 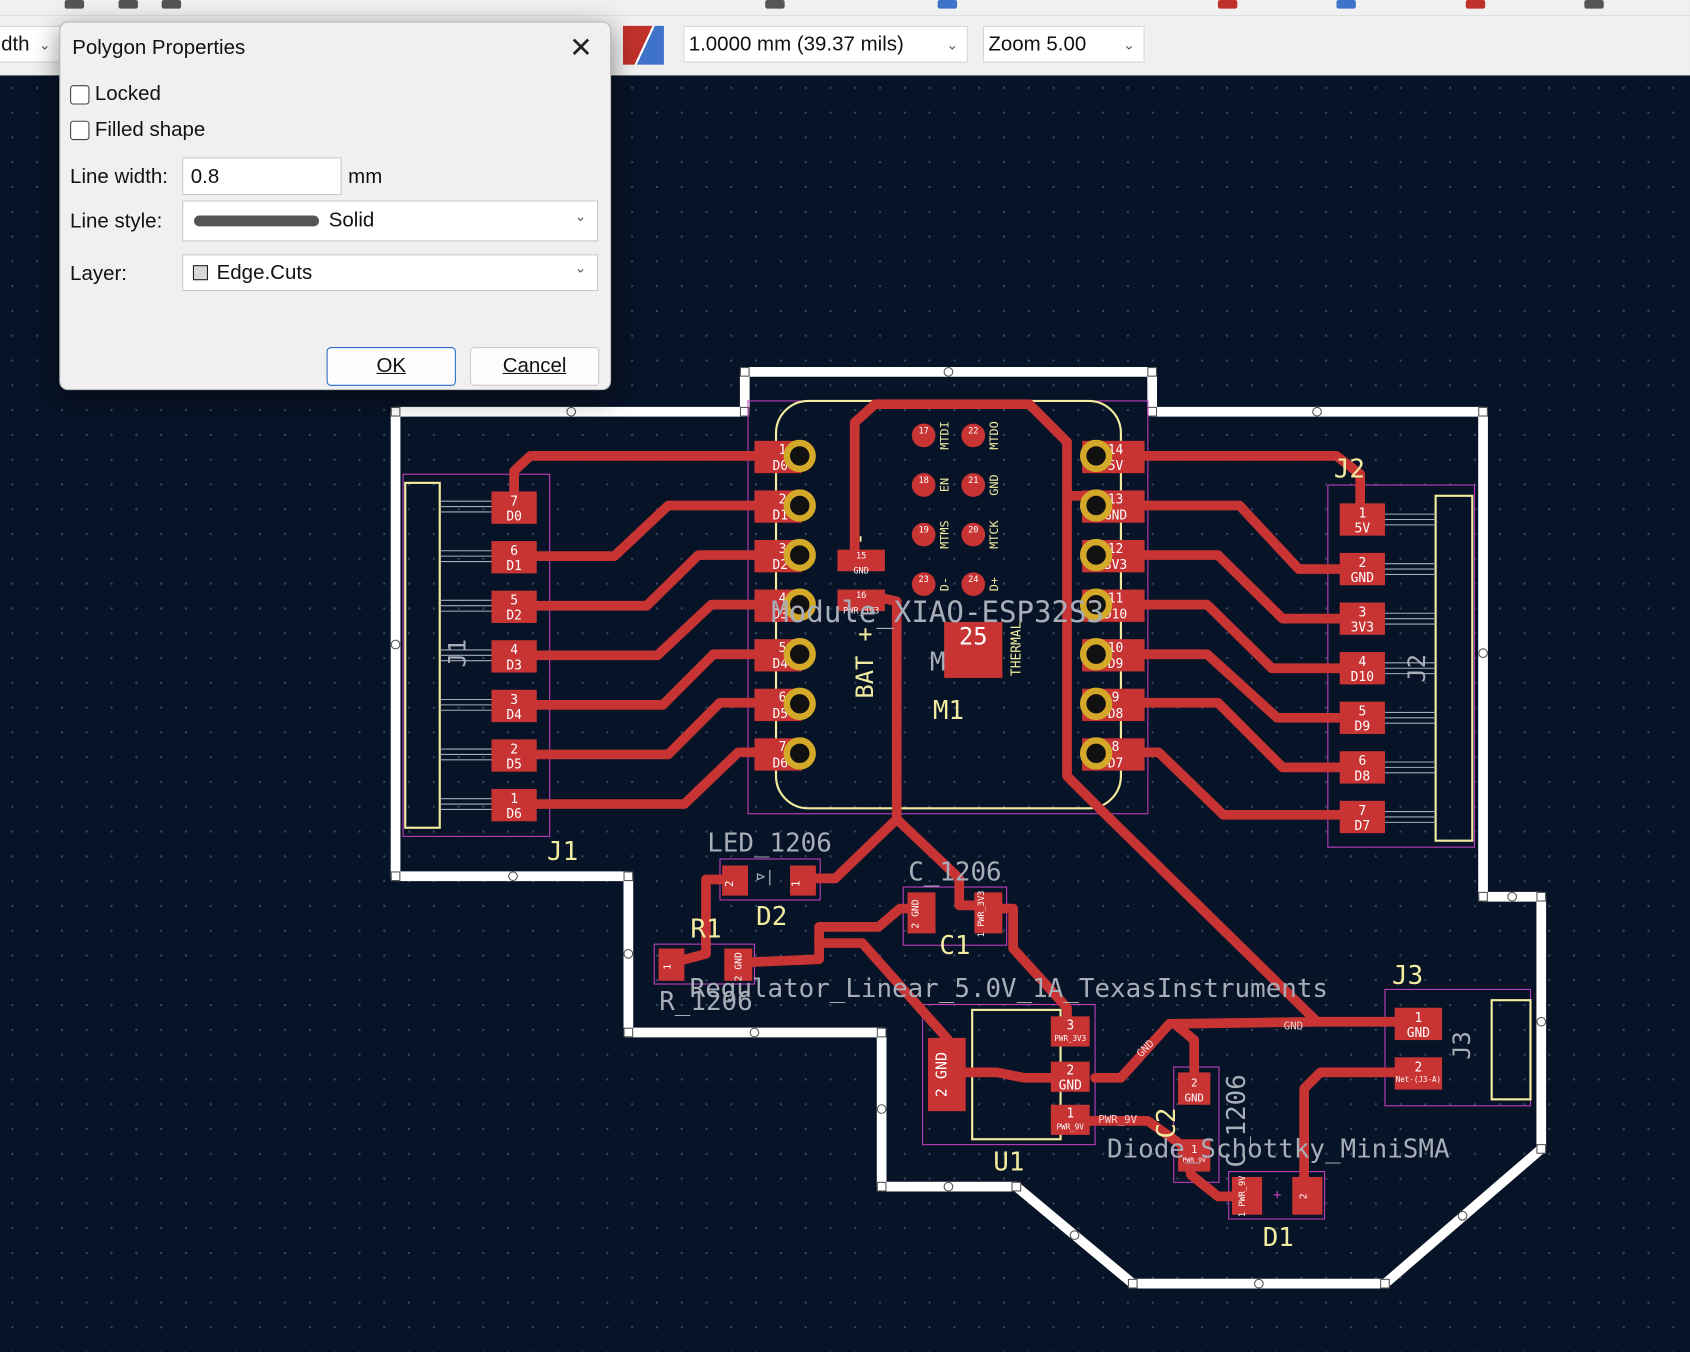 I want to click on close-icon: ✕, so click(x=580, y=47).